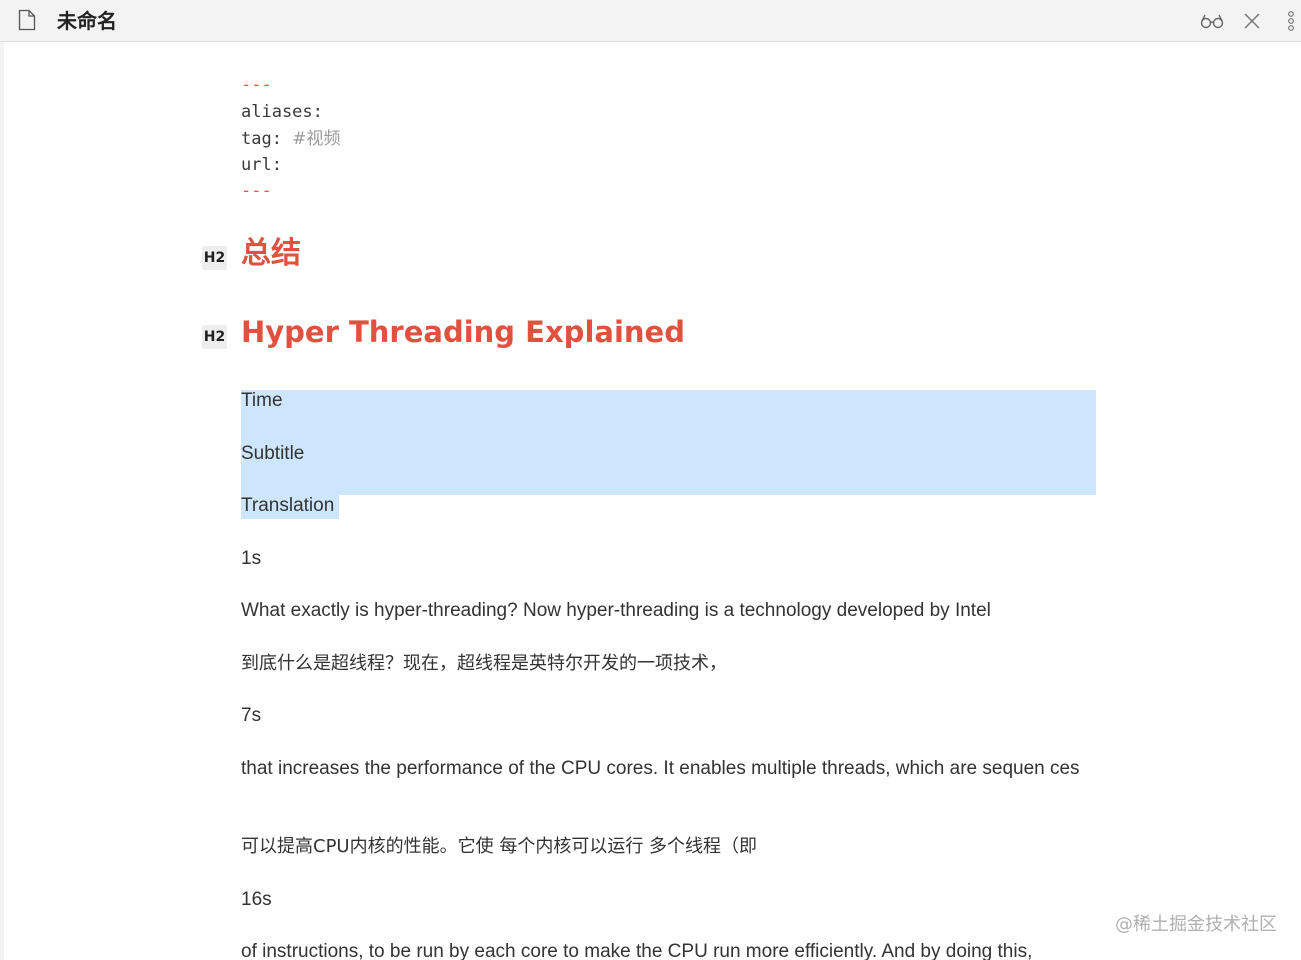 The width and height of the screenshot is (1301, 960). What do you see at coordinates (1253, 21) in the screenshot?
I see `close-icon` at bounding box center [1253, 21].